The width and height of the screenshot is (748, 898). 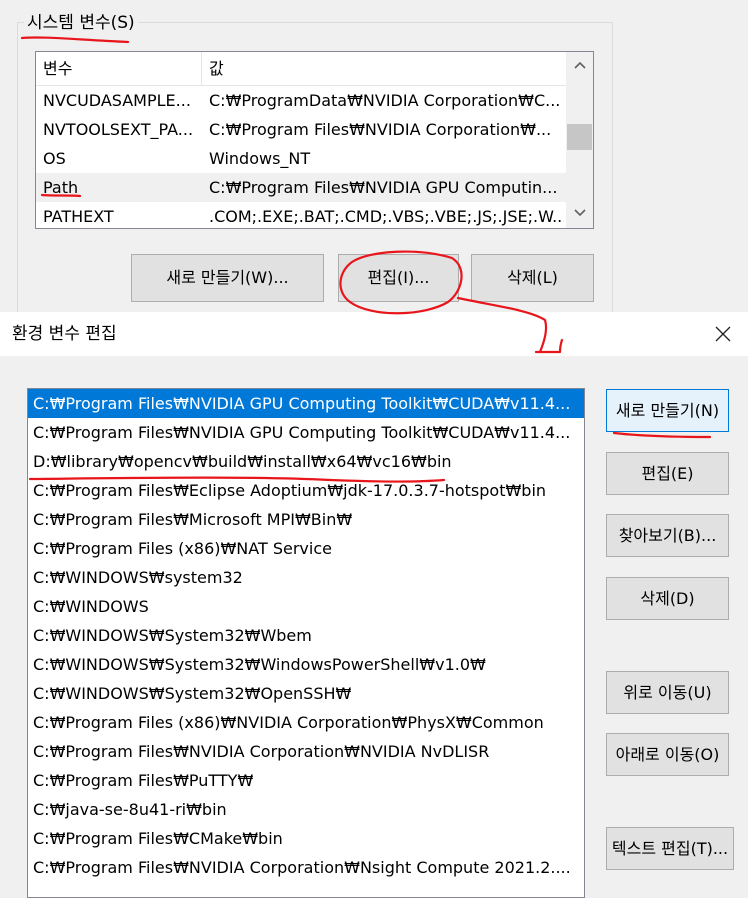 What do you see at coordinates (374, 334) in the screenshot?
I see `dialog-titlebar: 환경 변수 편집` at bounding box center [374, 334].